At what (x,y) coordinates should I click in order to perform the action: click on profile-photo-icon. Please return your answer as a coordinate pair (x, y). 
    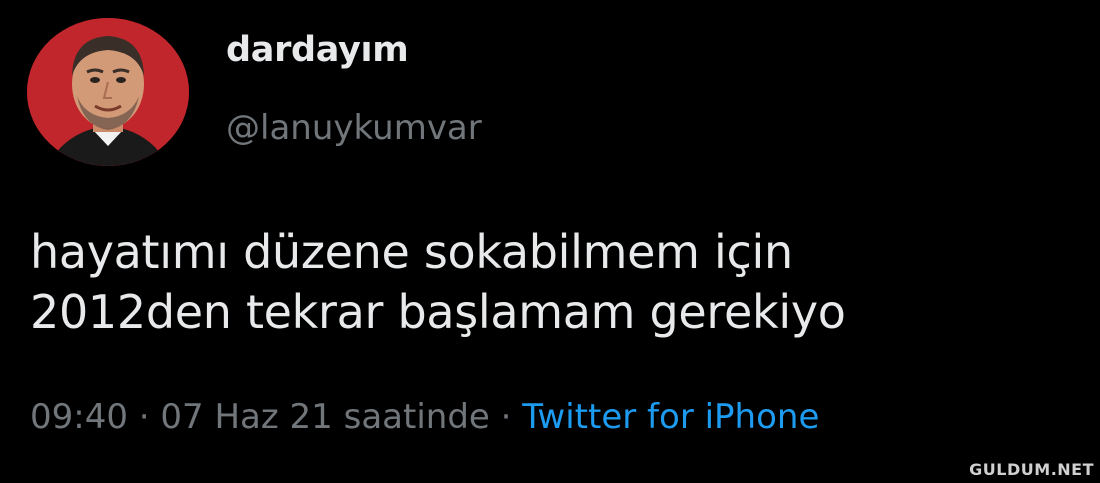
    Looking at the image, I should click on (108, 92).